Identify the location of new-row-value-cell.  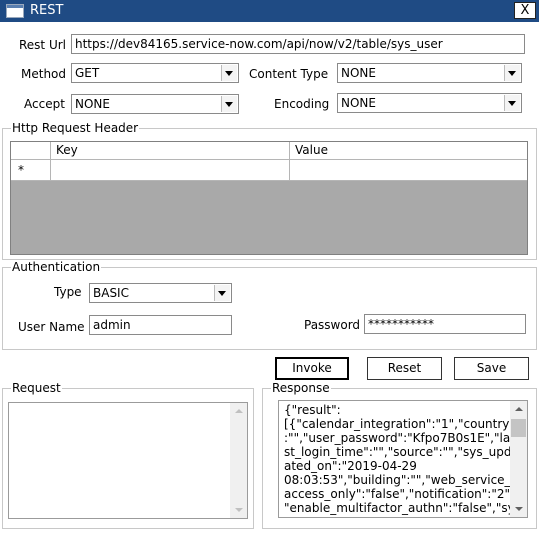
(408, 170).